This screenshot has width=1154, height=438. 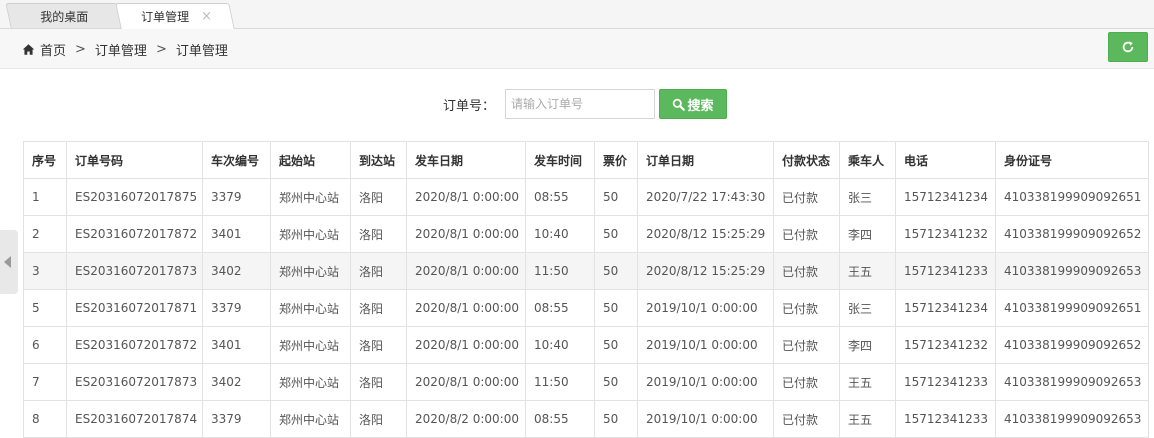 I want to click on search-label: 订单号：, so click(x=469, y=106).